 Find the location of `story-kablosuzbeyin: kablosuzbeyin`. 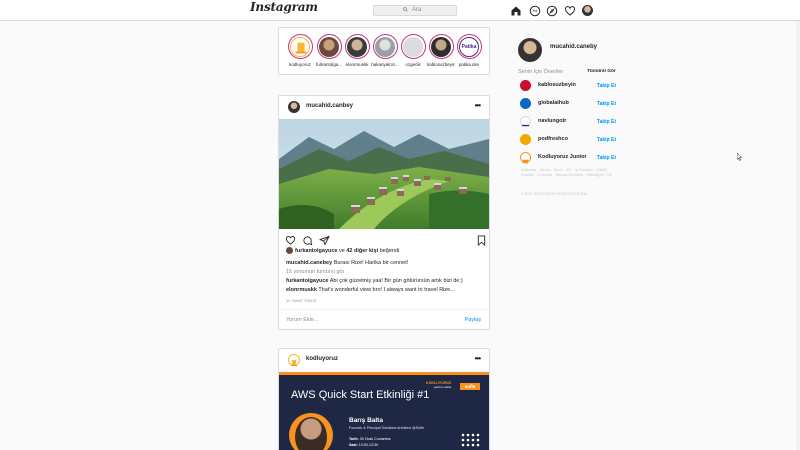

story-kablosuzbeyin: kablosuzbeyin is located at coordinates (441, 50).